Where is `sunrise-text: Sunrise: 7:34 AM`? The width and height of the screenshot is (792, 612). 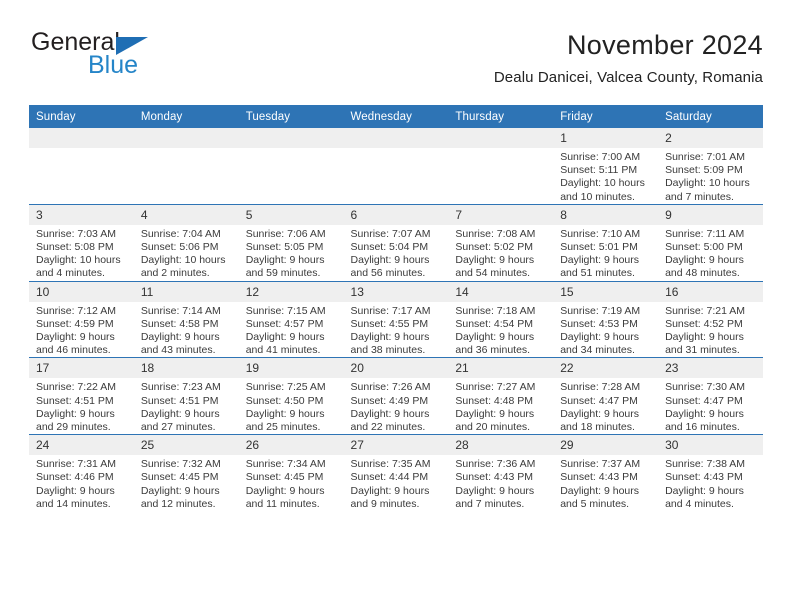
sunrise-text: Sunrise: 7:34 AM is located at coordinates (285, 464).